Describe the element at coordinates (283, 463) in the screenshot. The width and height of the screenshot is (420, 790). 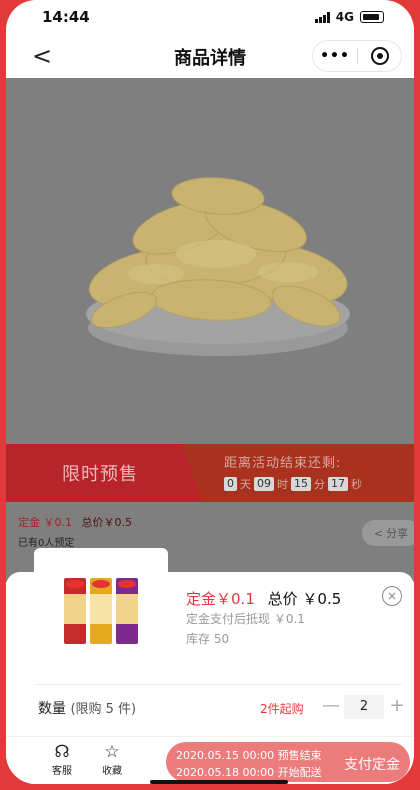
I see `countdown-caption: 距离活动结束还剩:` at that location.